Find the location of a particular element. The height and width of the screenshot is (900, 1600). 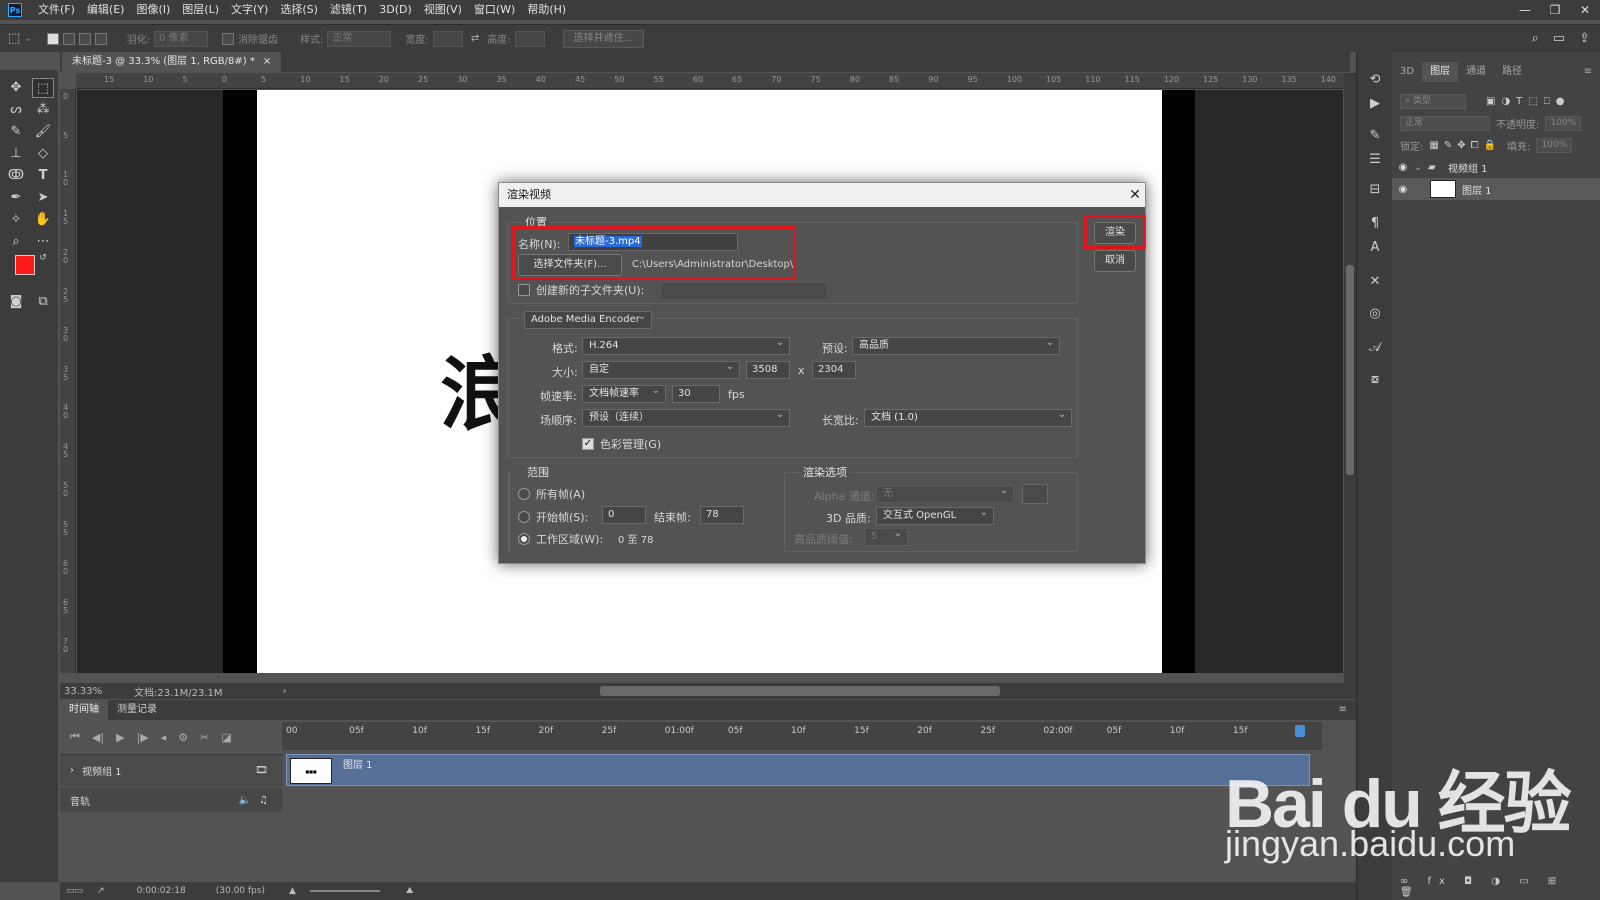

layer-filter-select: ⌕ 类型 is located at coordinates (1433, 101).